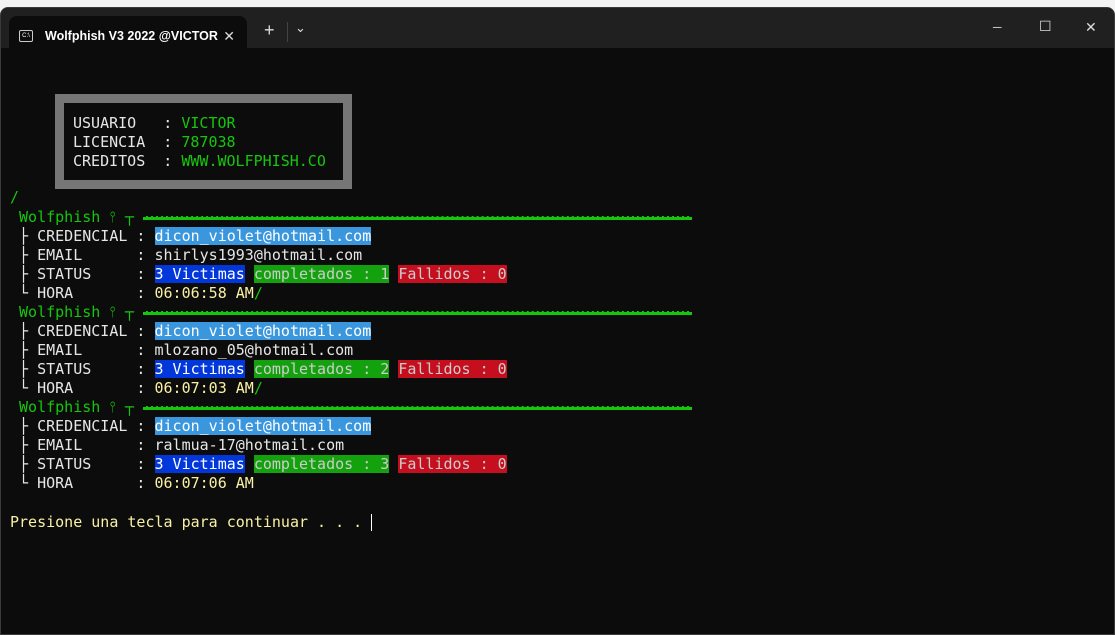 The height and width of the screenshot is (635, 1115). What do you see at coordinates (204, 388) in the screenshot?
I see `hora-value: 06:07:03 AM` at bounding box center [204, 388].